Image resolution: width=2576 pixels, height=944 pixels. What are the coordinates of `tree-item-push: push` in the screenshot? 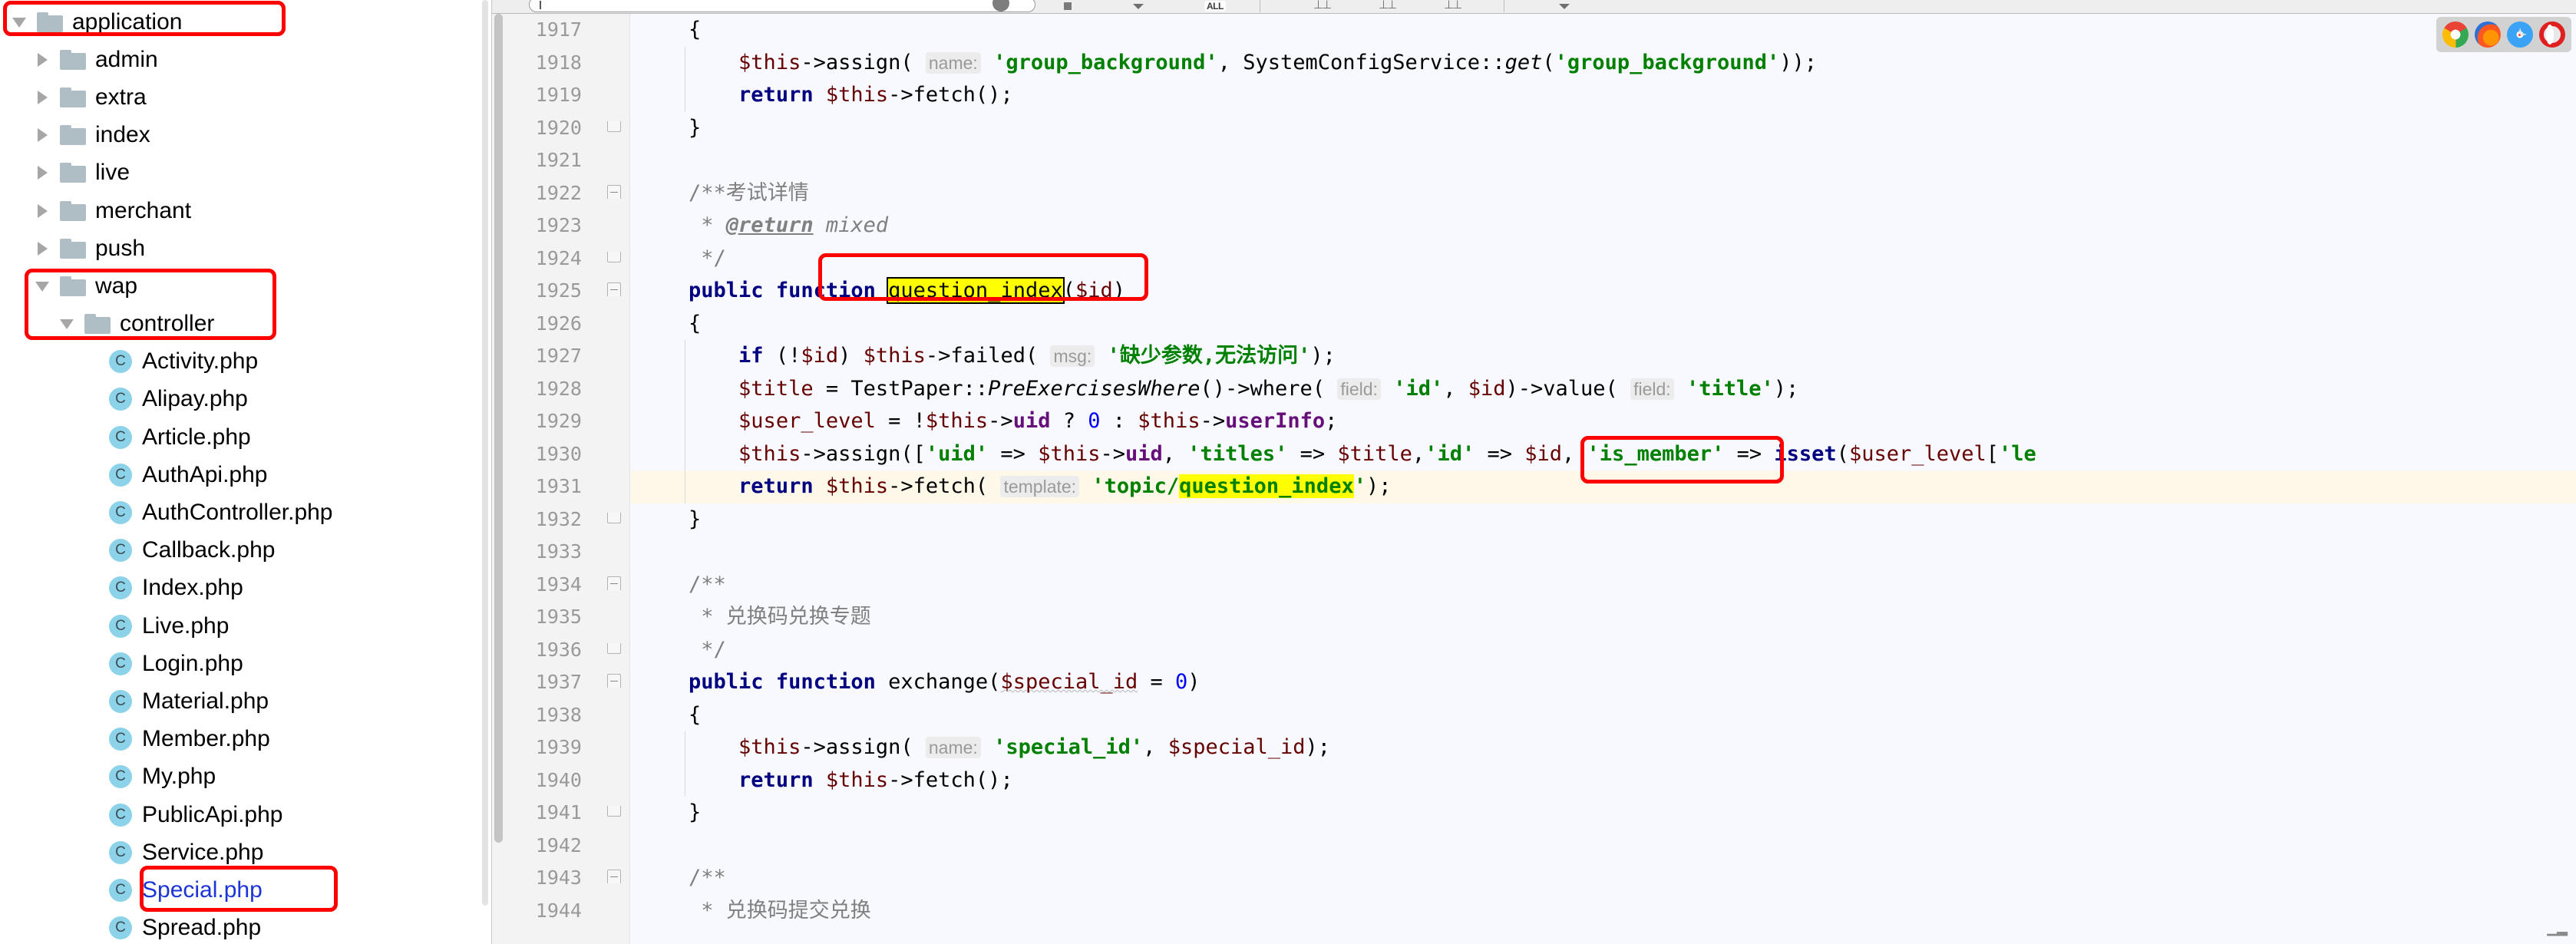 It's located at (245, 248).